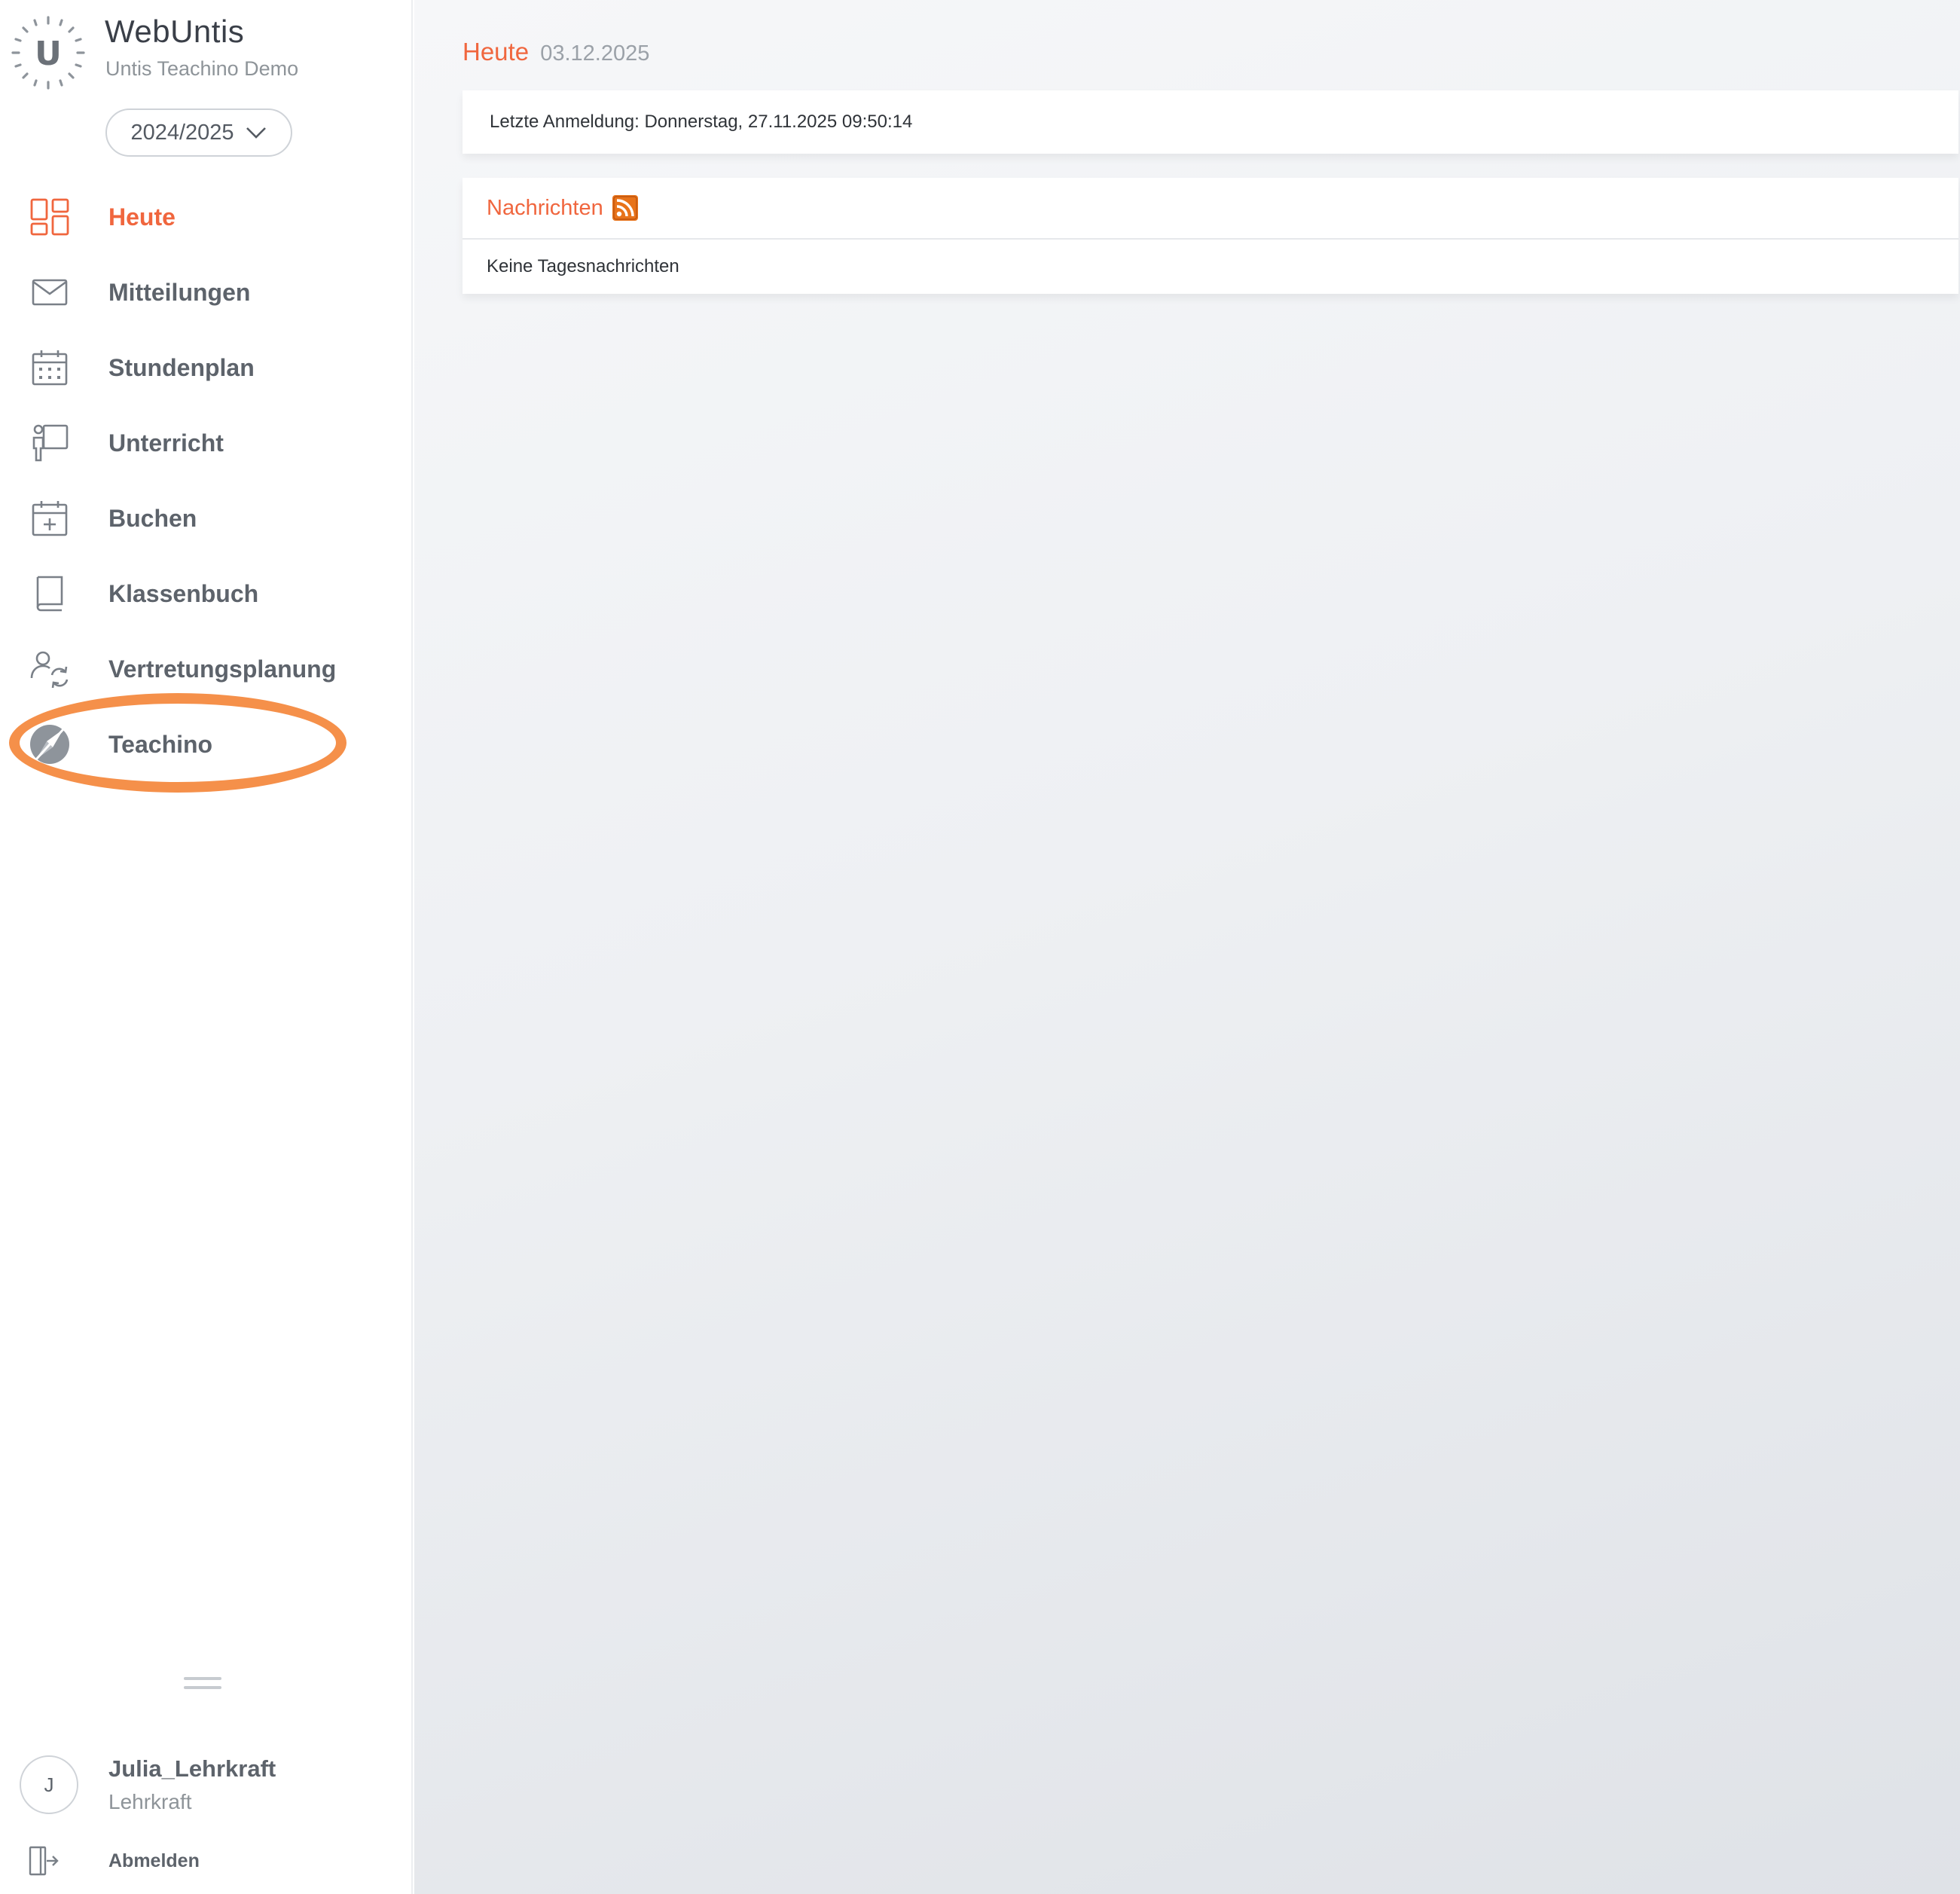 Image resolution: width=1960 pixels, height=1894 pixels. Describe the element at coordinates (50, 217) in the screenshot. I see `dashboard-icon` at that location.